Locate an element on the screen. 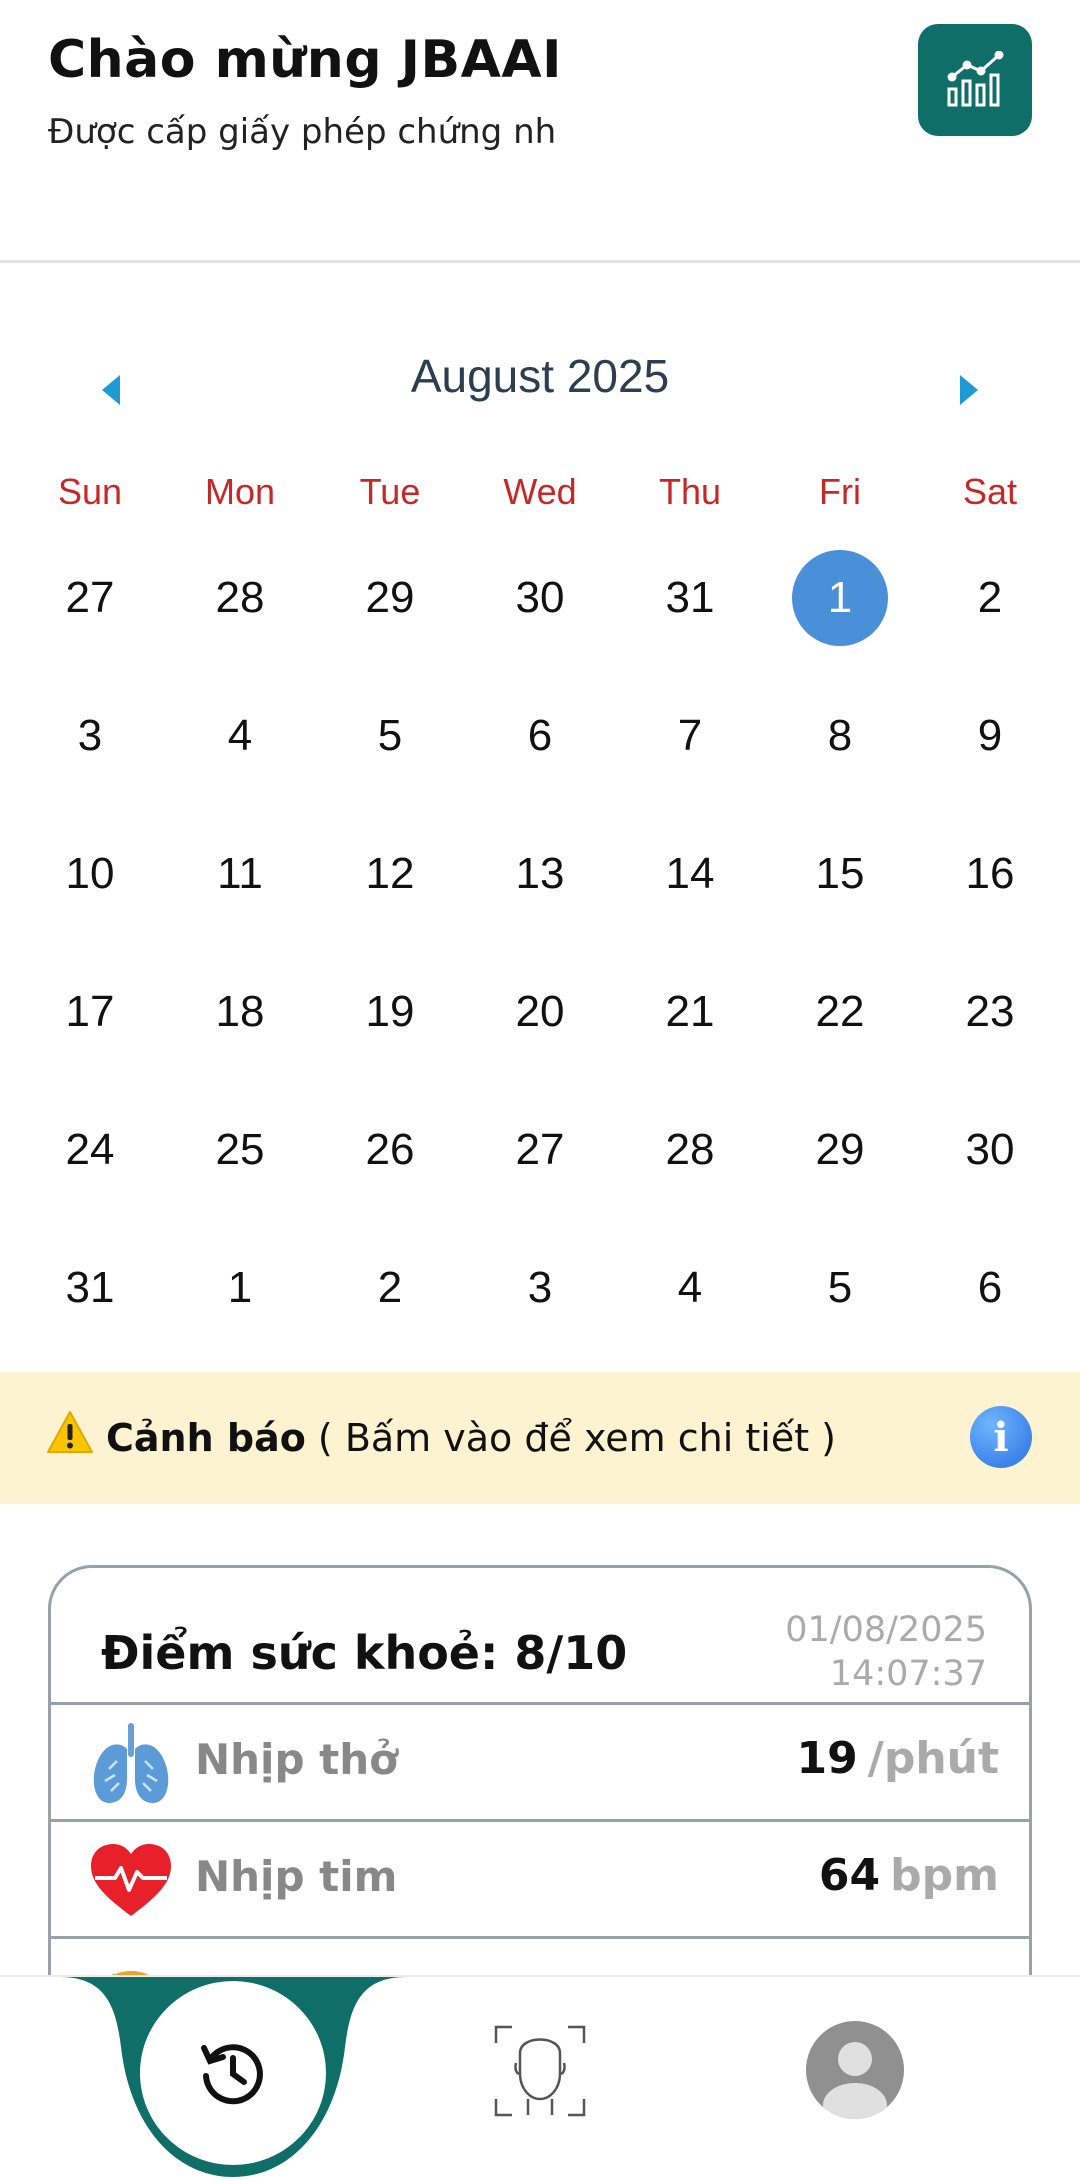 The image size is (1080, 2181). calendar-day: 18 is located at coordinates (240, 1033).